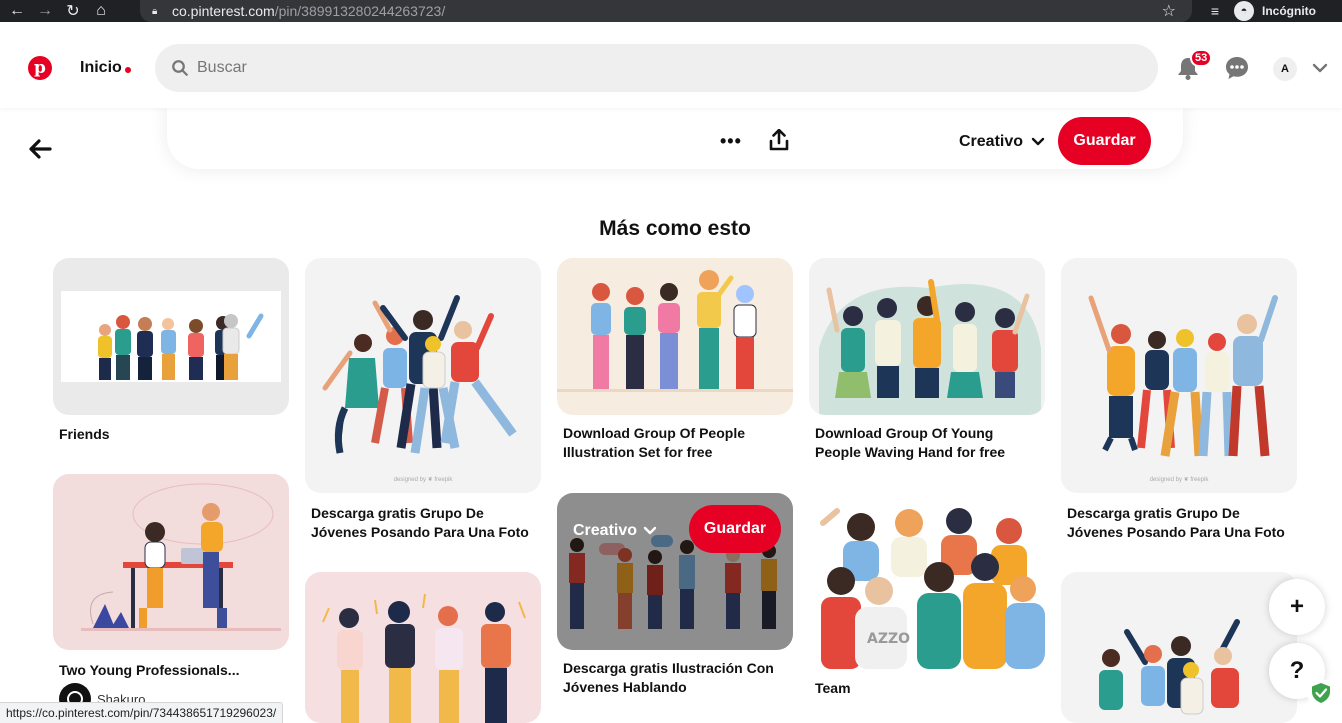  Describe the element at coordinates (675, 228) in the screenshot. I see `more-like-this-heading: Más como esto` at that location.